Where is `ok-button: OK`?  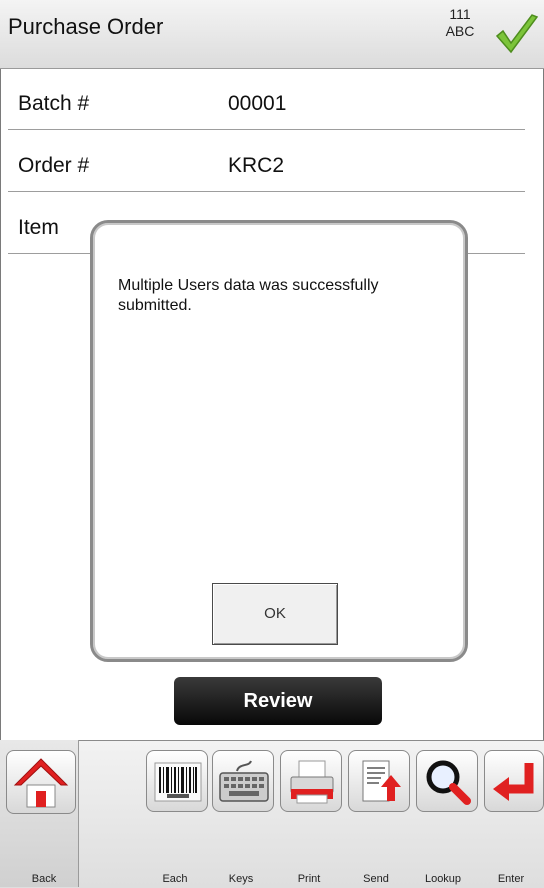 ok-button: OK is located at coordinates (275, 614).